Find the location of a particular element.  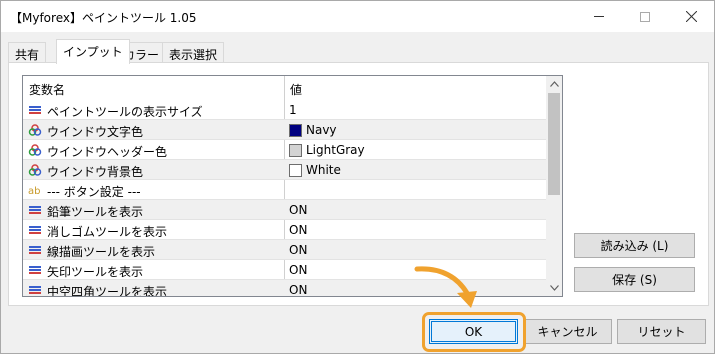

variable-name: ウインドウヘッダー色 is located at coordinates (107, 152).